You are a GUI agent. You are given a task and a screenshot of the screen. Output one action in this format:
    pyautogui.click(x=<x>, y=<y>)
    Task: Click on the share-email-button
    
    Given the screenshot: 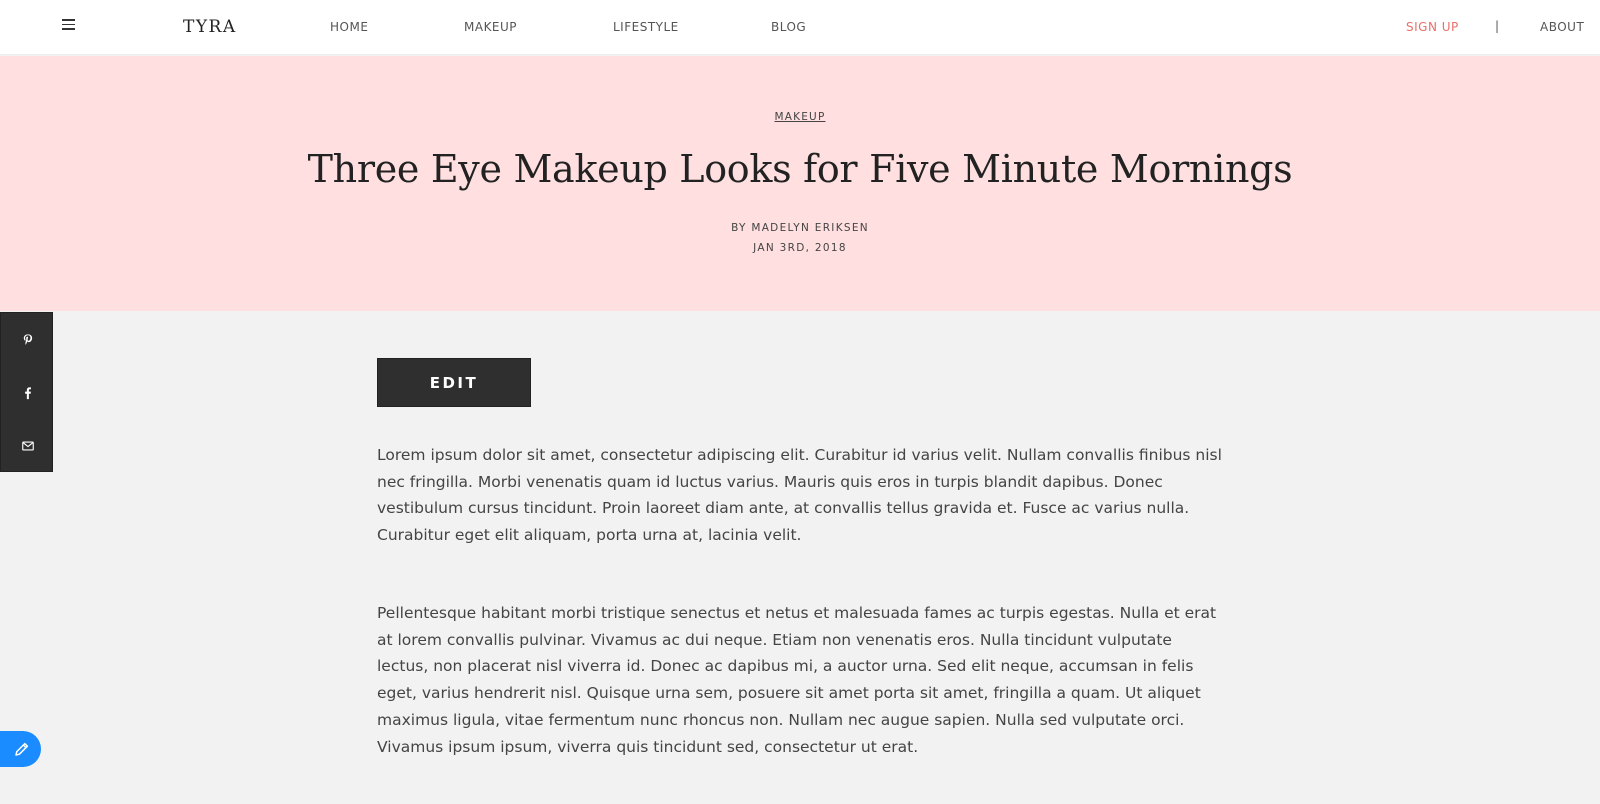 What is the action you would take?
    pyautogui.click(x=27, y=445)
    